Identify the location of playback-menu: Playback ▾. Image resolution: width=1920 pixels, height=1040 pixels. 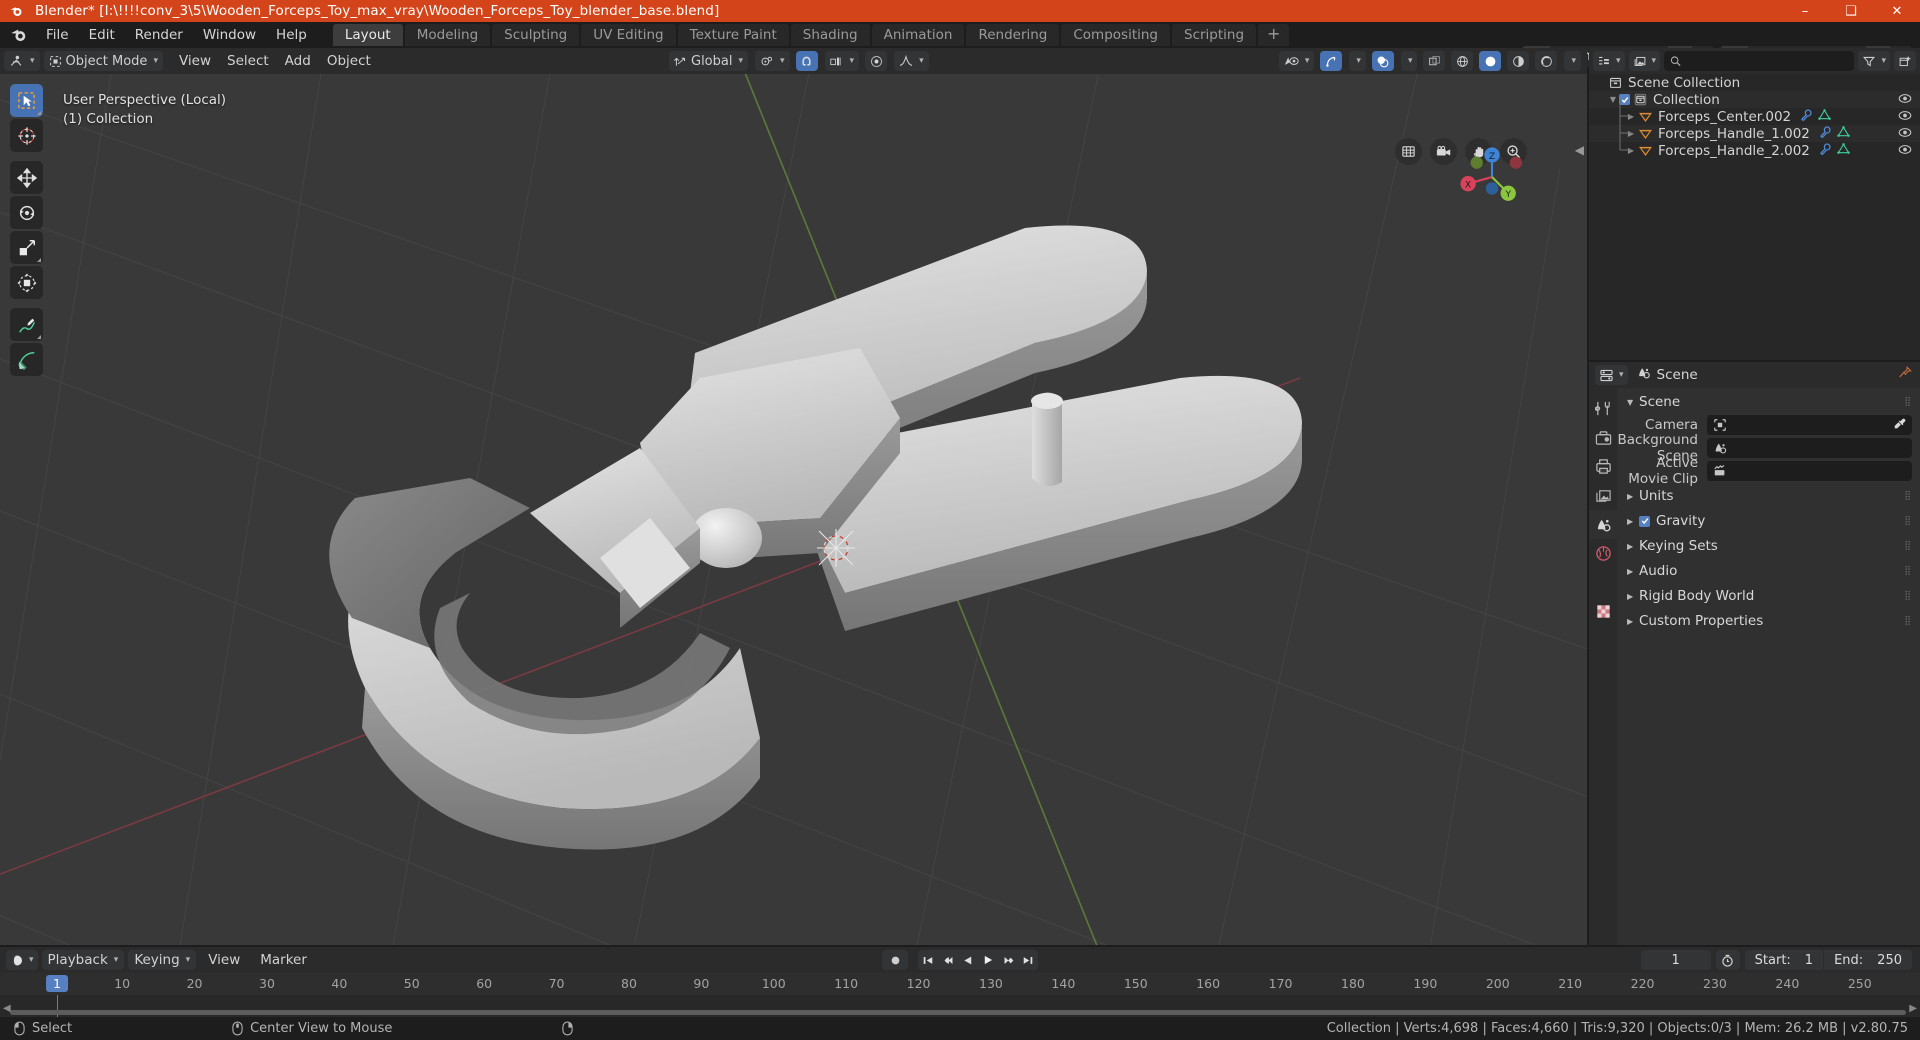
(83, 960).